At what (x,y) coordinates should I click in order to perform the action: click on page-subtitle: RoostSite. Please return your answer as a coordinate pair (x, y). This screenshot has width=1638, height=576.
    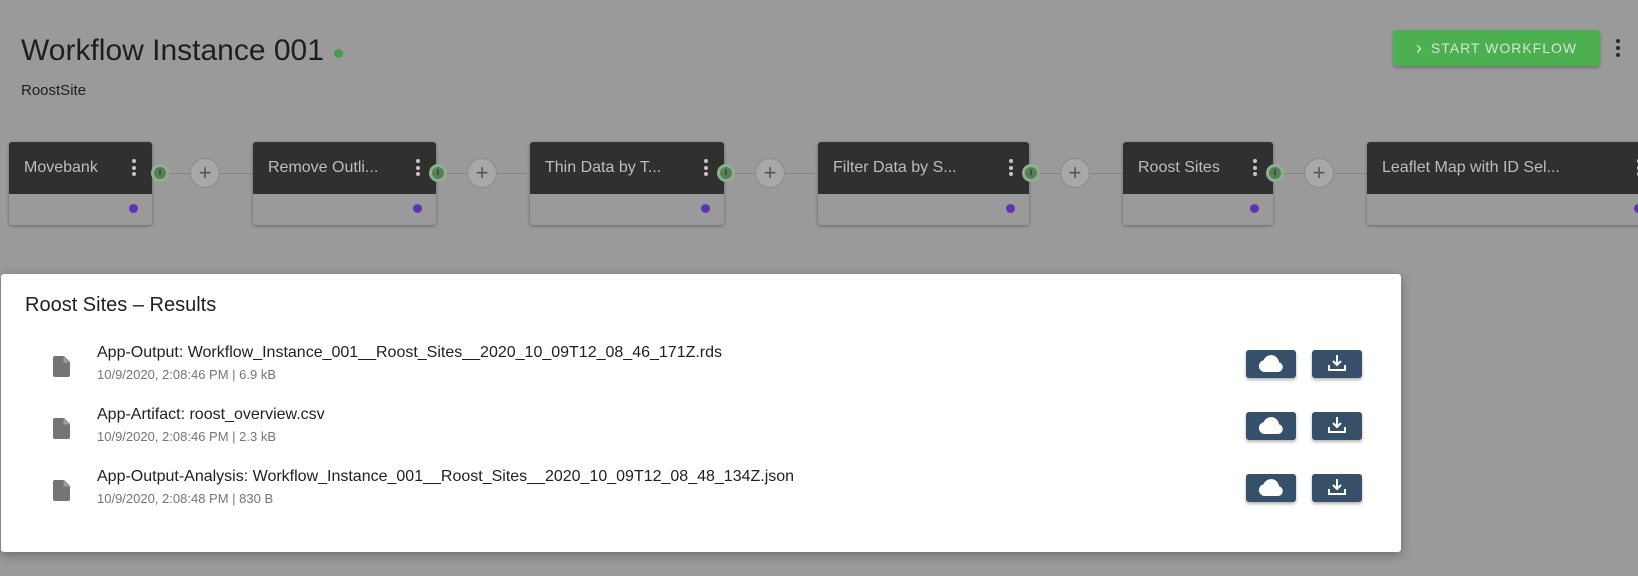
    Looking at the image, I should click on (54, 90).